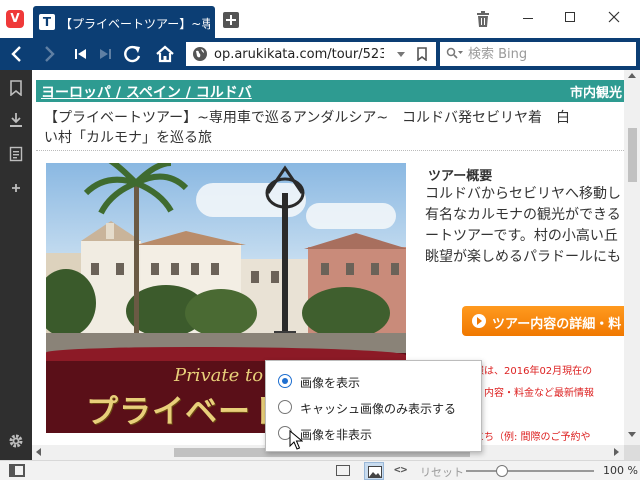  I want to click on tour-details-label: ツアー内容の詳細・料, so click(557, 324).